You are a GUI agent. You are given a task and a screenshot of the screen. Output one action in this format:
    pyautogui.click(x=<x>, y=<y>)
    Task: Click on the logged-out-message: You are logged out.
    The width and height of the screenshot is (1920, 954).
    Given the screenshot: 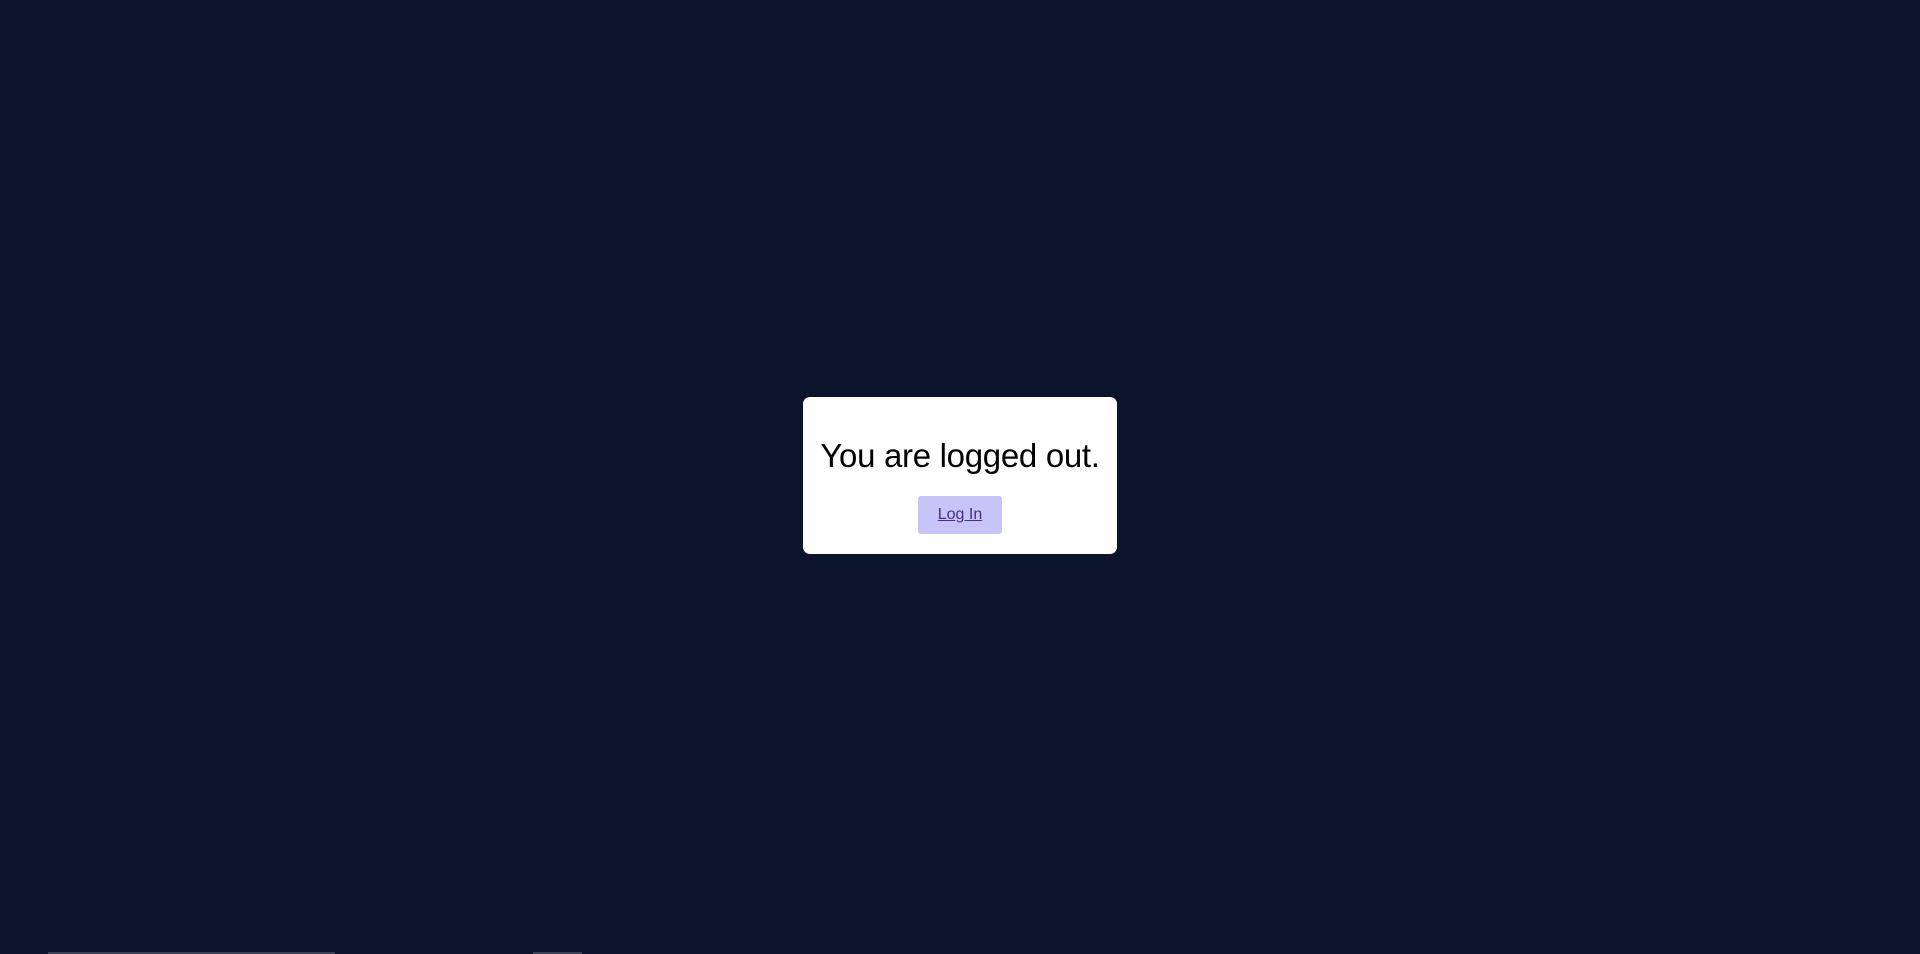 What is the action you would take?
    pyautogui.click(x=960, y=455)
    